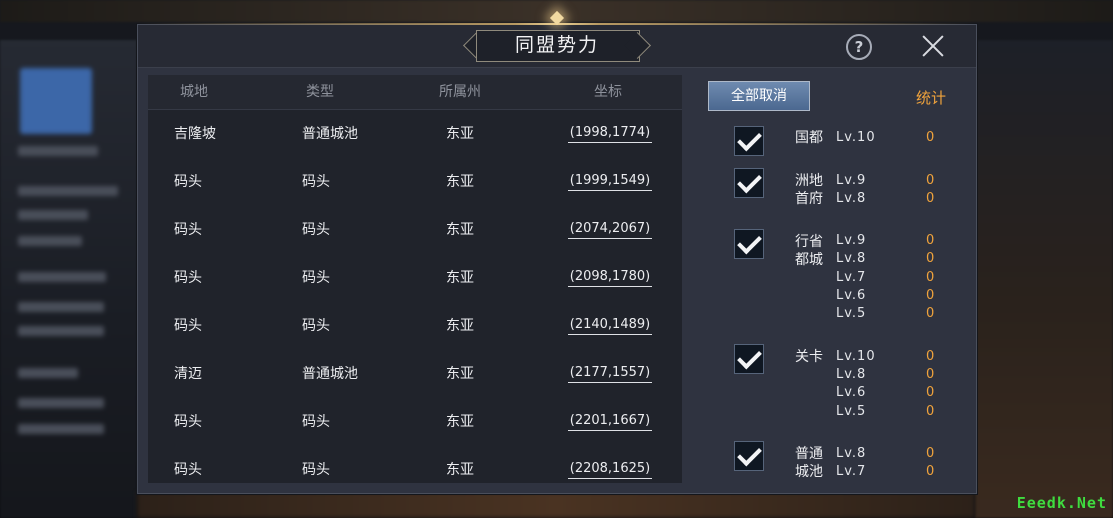  Describe the element at coordinates (749, 359) in the screenshot. I see `checkbox-pass` at that location.